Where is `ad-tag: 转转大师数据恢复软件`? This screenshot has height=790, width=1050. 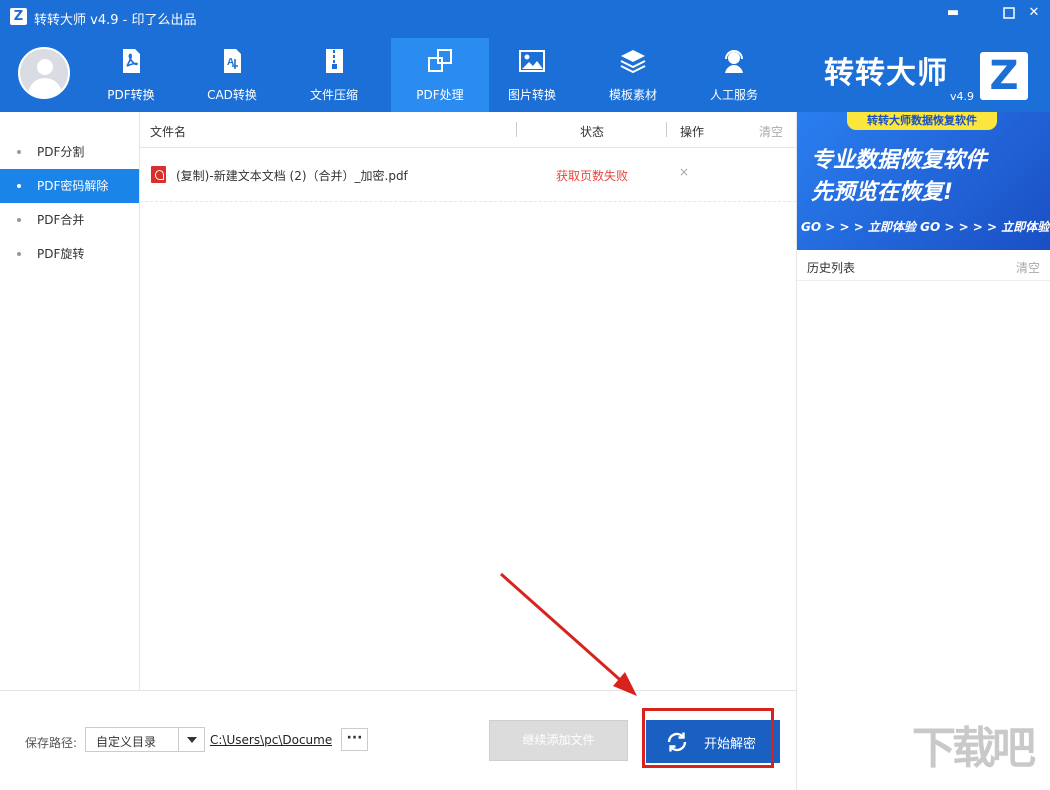
ad-tag: 转转大师数据恢复软件 is located at coordinates (922, 121).